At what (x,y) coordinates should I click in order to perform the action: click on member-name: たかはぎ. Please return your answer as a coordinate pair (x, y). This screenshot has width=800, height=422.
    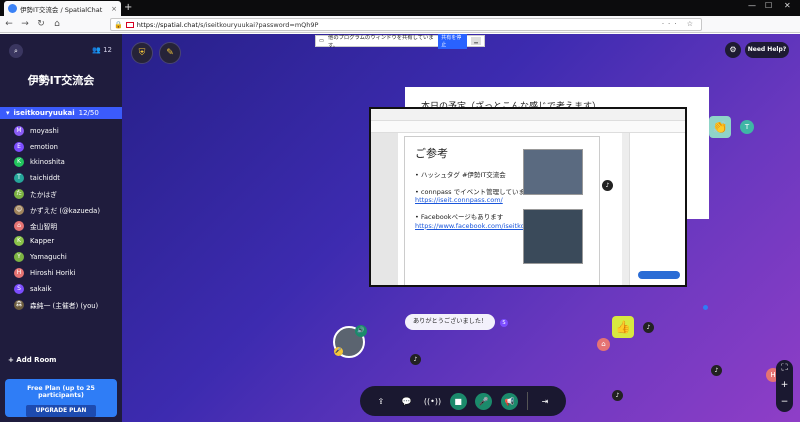
    Looking at the image, I should click on (43, 195).